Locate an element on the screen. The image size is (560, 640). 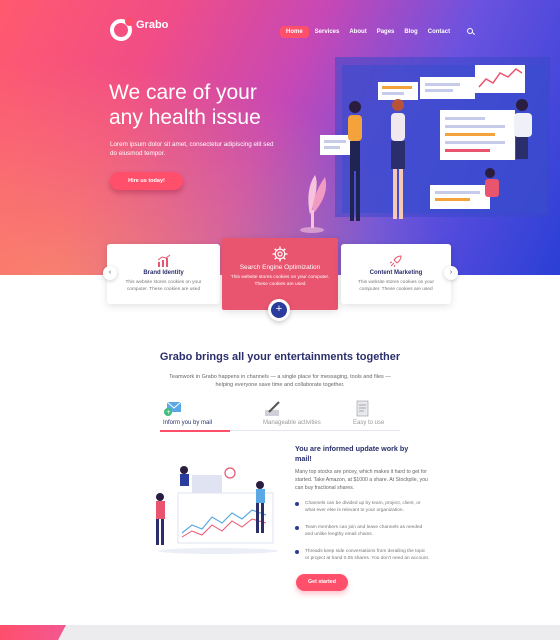
nav-item-services: Services is located at coordinates (327, 32).